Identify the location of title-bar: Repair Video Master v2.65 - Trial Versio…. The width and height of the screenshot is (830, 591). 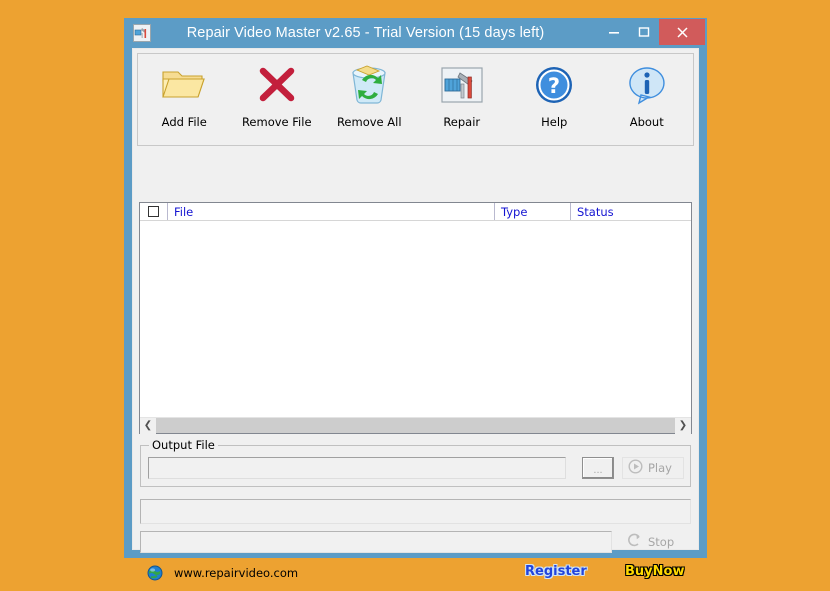
(415, 33).